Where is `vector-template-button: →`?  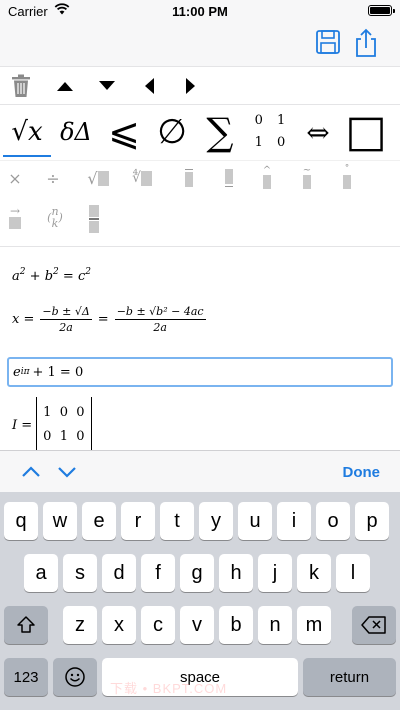
vector-template-button: → is located at coordinates (15, 218).